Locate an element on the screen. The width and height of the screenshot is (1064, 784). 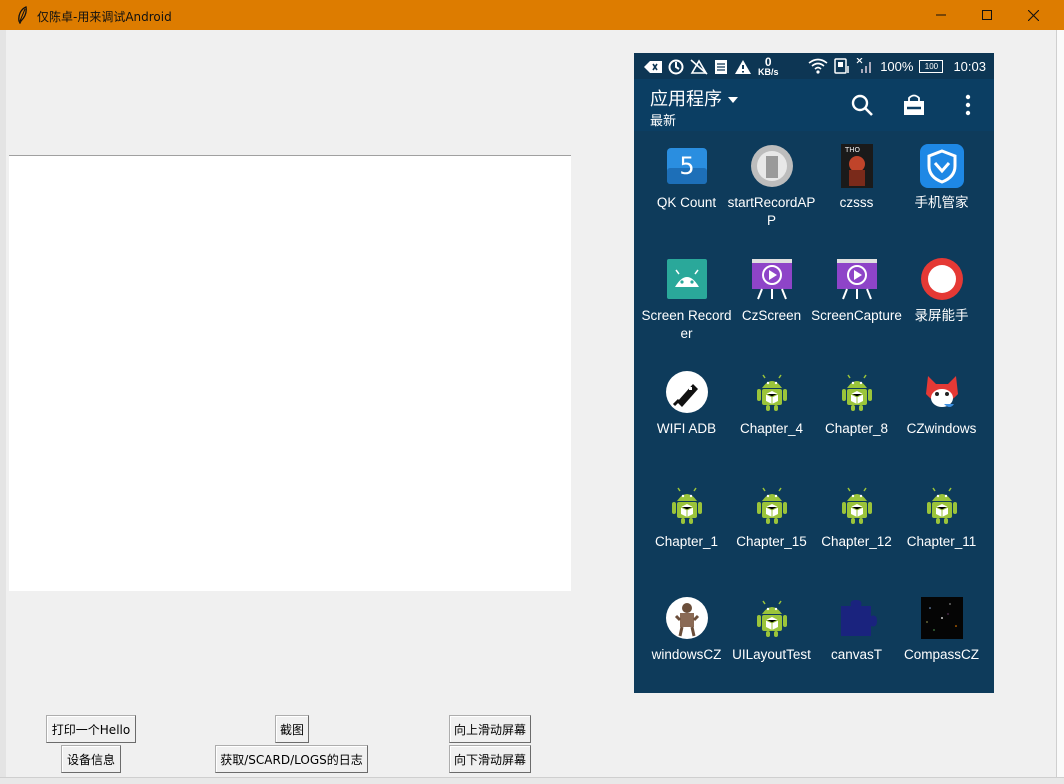
svg-text: 5 is located at coordinates (686, 166).